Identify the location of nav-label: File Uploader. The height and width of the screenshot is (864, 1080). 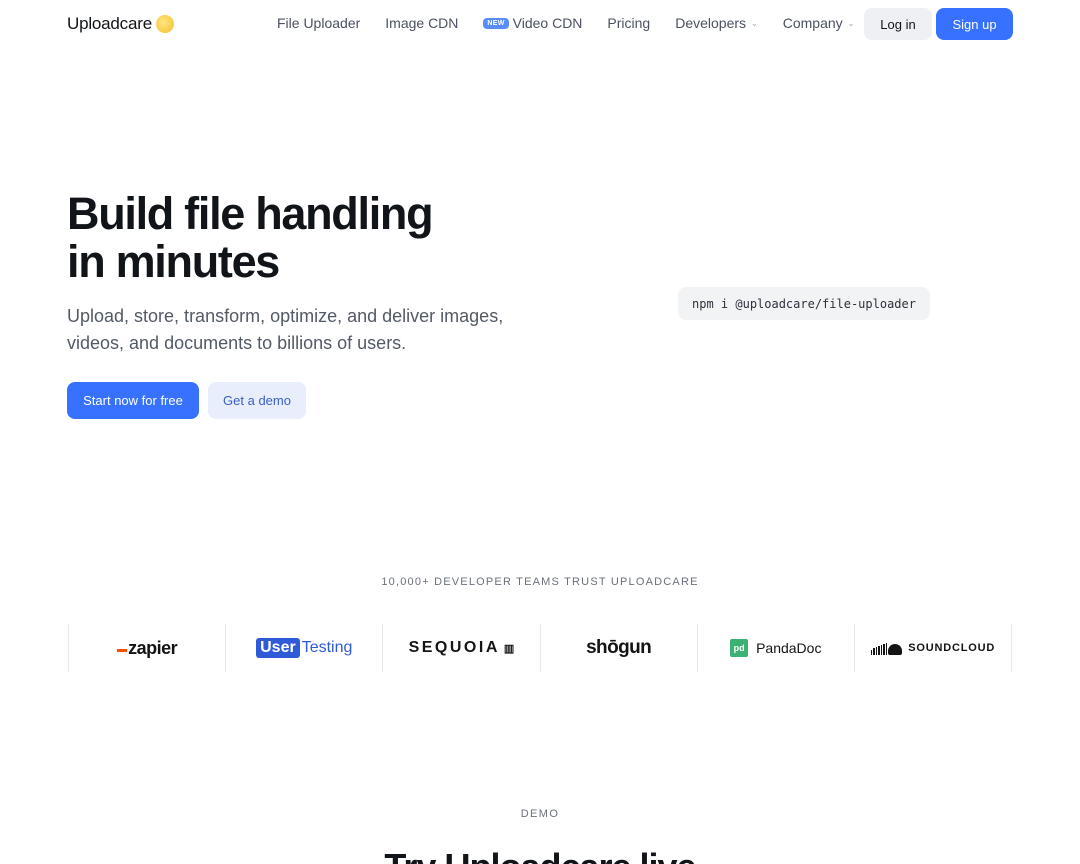
(319, 23).